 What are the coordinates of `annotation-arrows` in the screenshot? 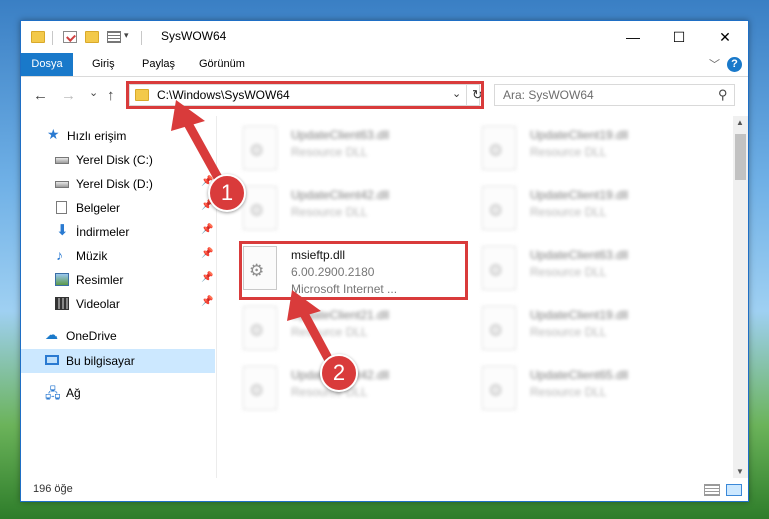 It's located at (253, 233).